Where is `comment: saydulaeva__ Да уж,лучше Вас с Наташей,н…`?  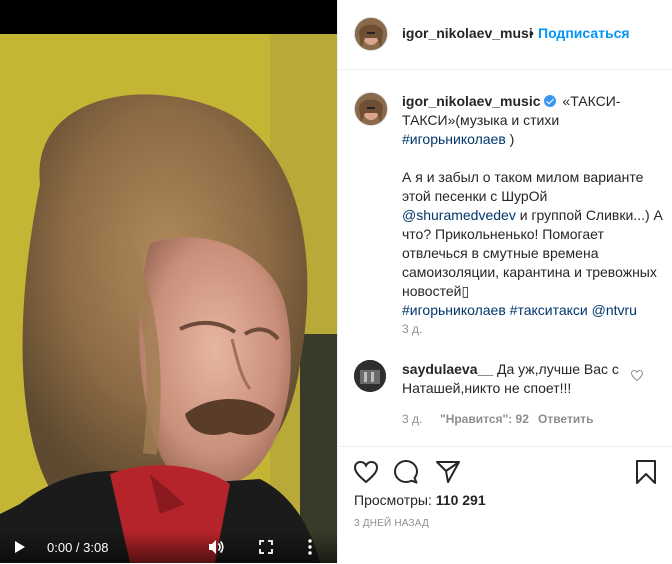 comment: saydulaeva__ Да уж,лучше Вас с Наташей,н… is located at coordinates (522, 379).